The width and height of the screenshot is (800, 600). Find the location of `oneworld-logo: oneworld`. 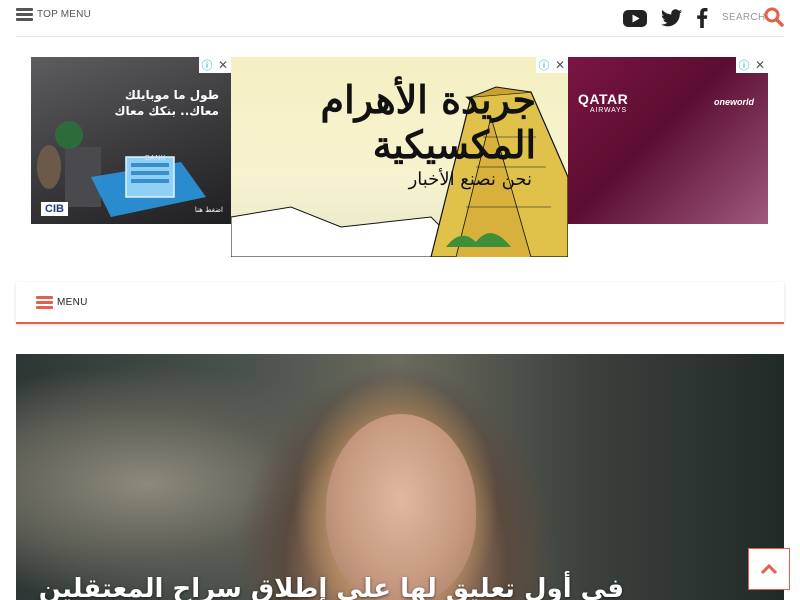

oneworld-logo: oneworld is located at coordinates (734, 102).